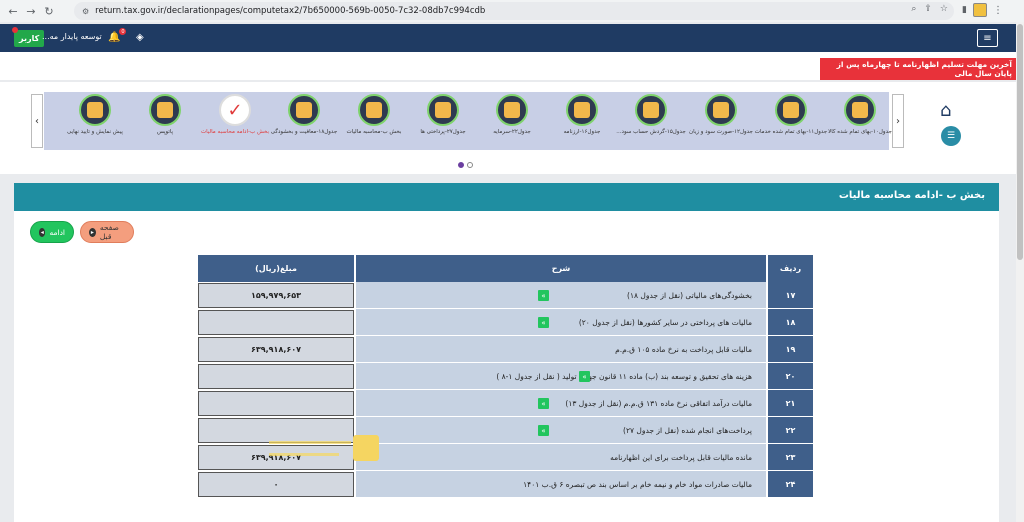 The width and height of the screenshot is (1024, 522). Describe the element at coordinates (49, 11) in the screenshot. I see `reload-icon: ↻` at that location.